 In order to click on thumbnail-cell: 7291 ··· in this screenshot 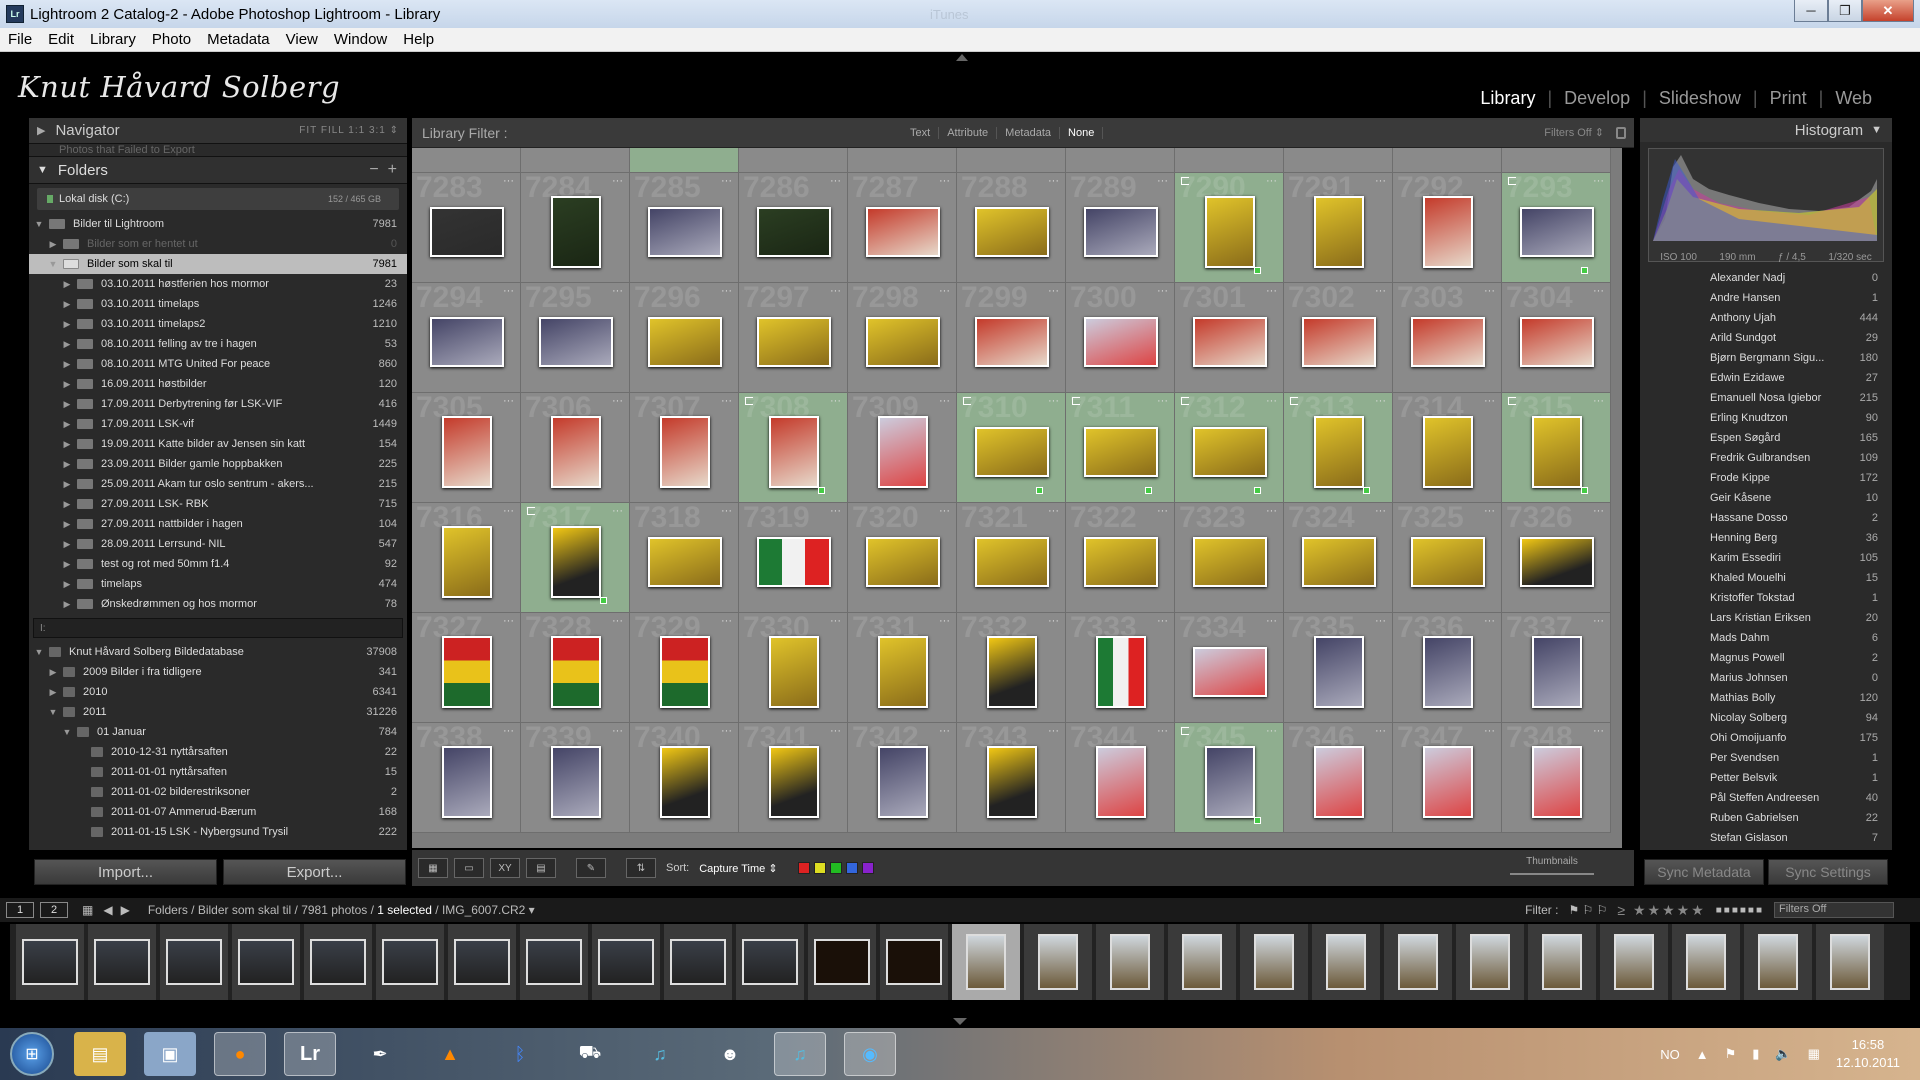, I will do `click(1338, 228)`.